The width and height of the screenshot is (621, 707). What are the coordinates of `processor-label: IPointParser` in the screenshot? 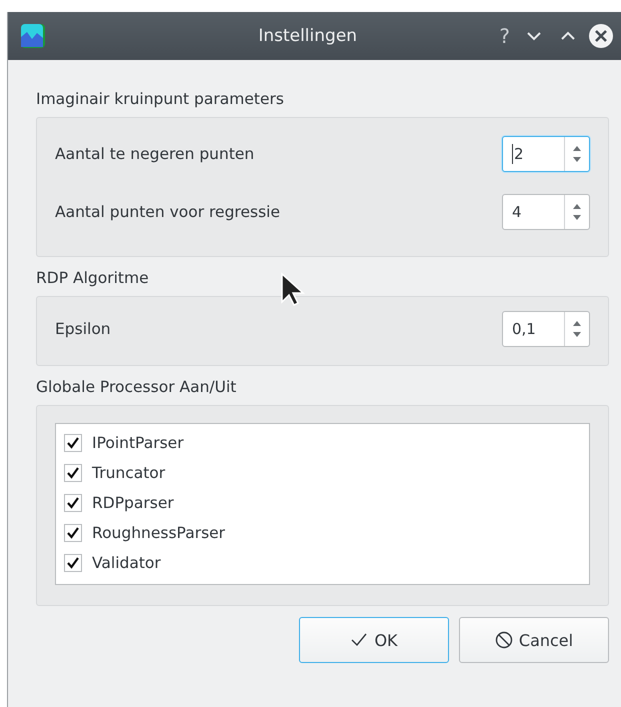 It's located at (138, 443).